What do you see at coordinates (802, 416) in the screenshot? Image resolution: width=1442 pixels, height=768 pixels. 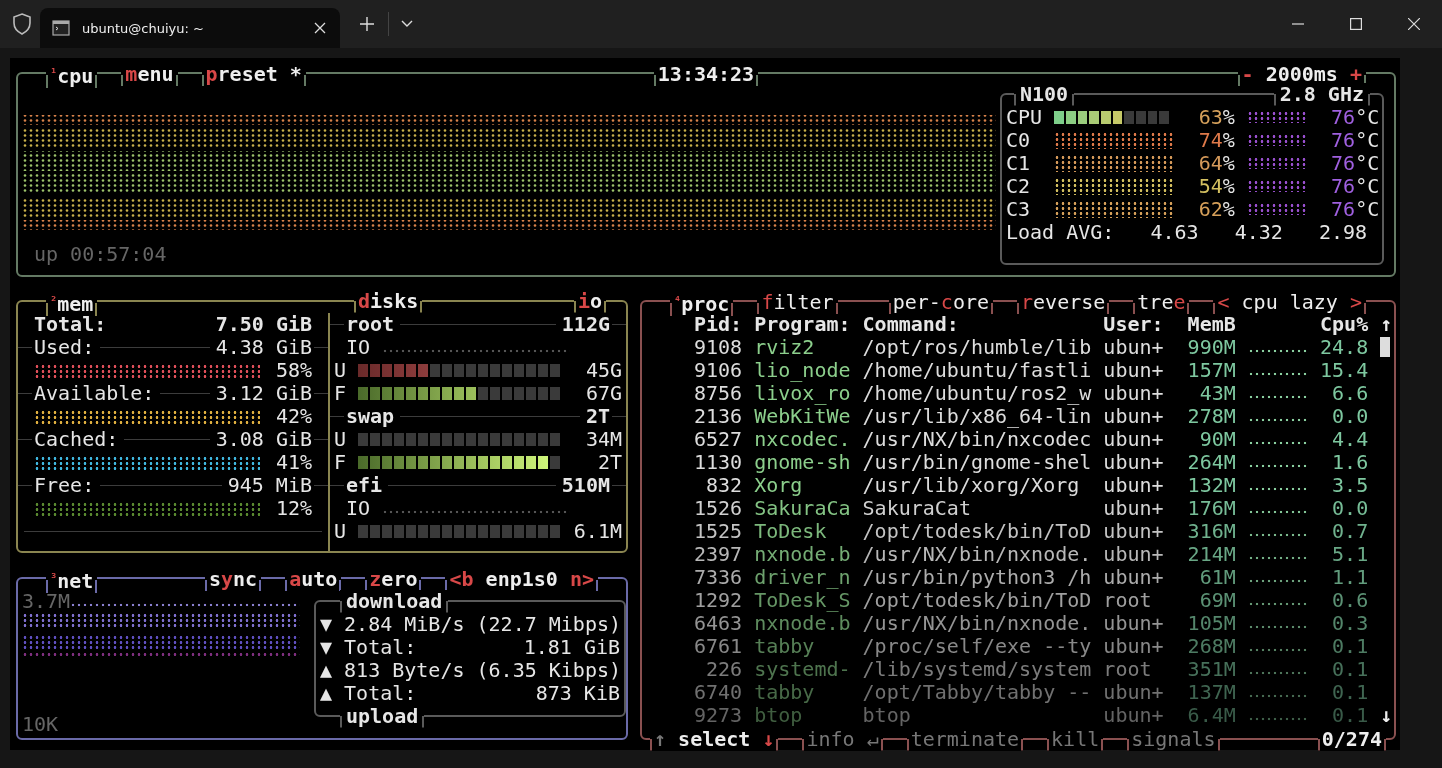 I see `table-cell: WebKitWe` at bounding box center [802, 416].